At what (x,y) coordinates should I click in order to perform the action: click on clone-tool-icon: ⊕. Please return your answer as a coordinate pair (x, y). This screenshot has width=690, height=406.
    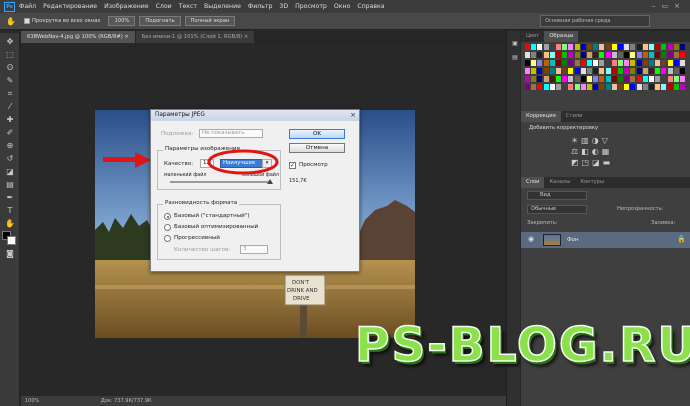
    Looking at the image, I should click on (10, 146).